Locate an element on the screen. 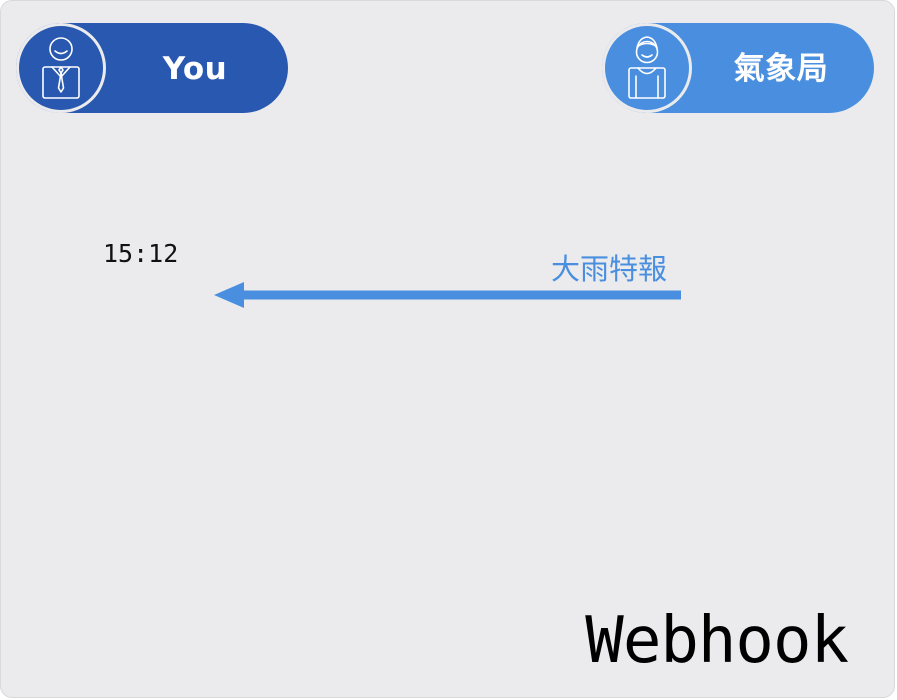  female-user-icon is located at coordinates (647, 67).